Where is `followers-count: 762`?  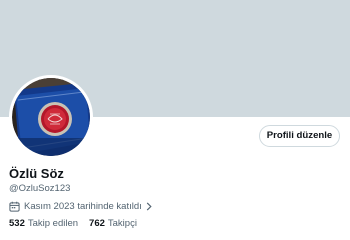
followers-count: 762 is located at coordinates (97, 223).